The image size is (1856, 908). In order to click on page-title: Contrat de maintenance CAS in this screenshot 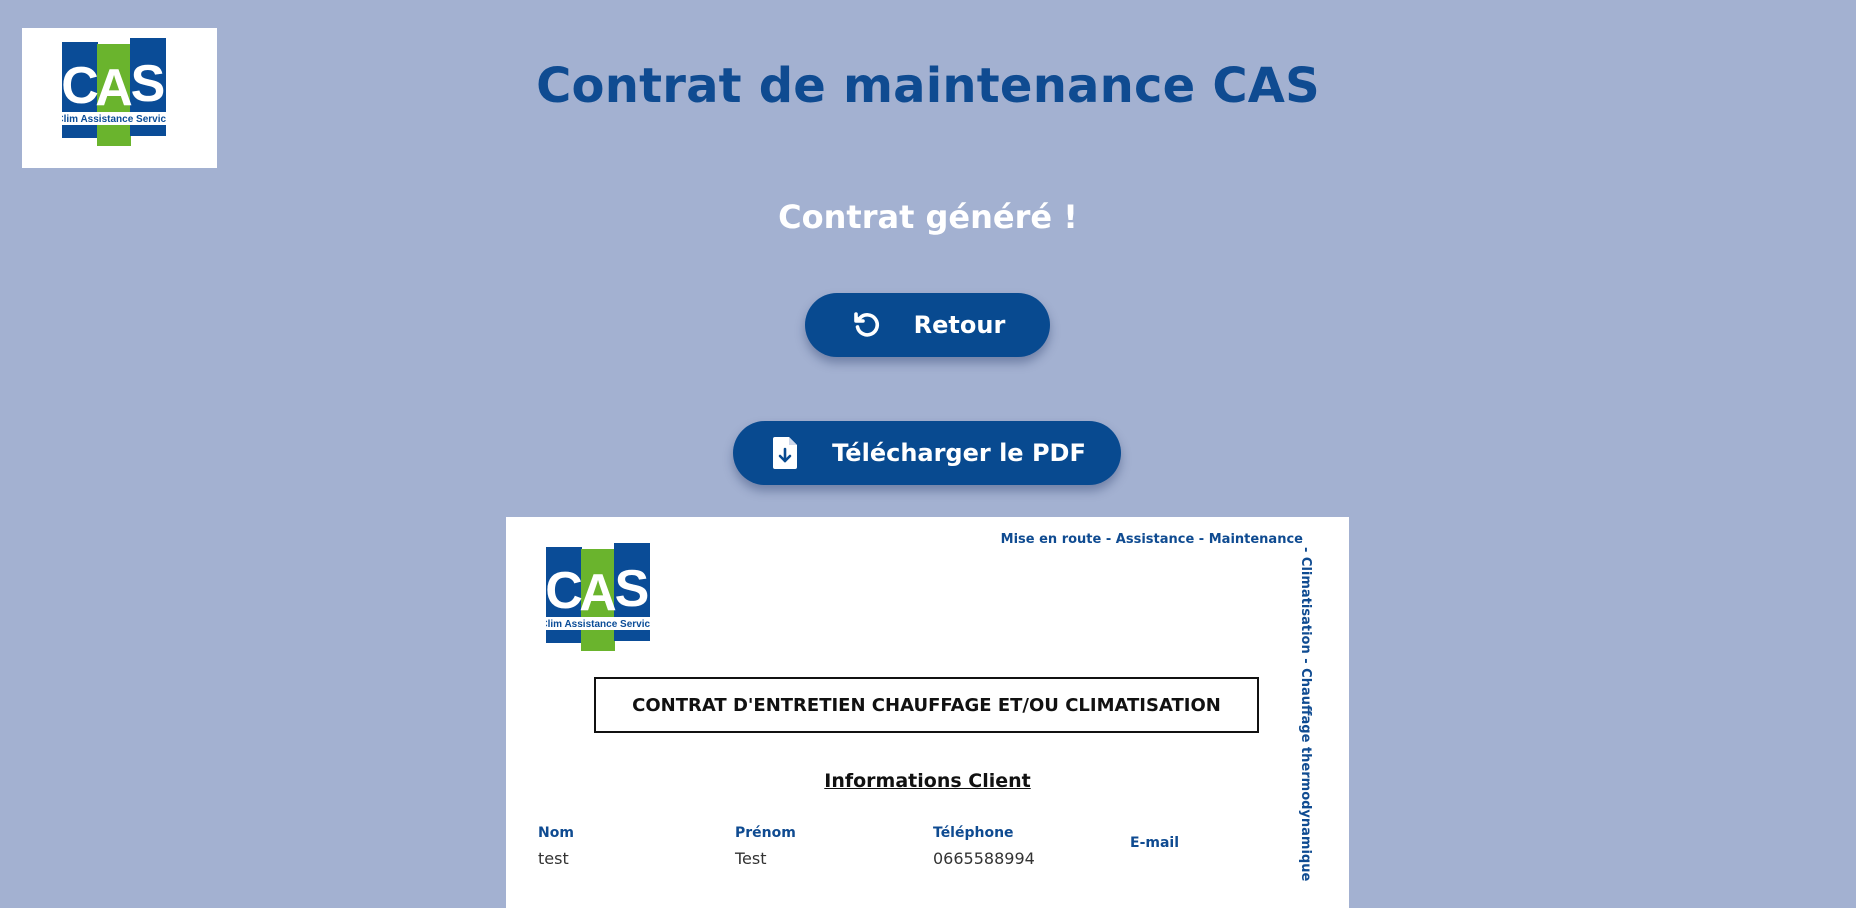, I will do `click(928, 86)`.